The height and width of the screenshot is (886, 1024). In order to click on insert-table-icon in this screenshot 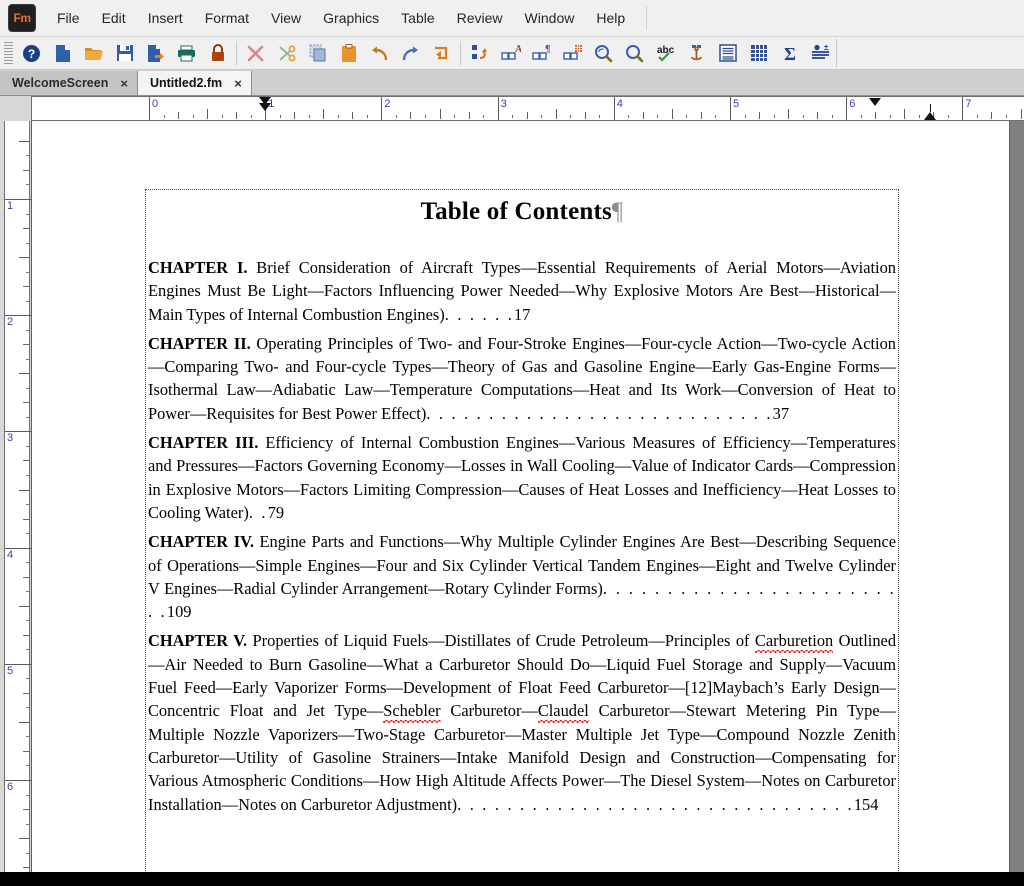, I will do `click(758, 53)`.